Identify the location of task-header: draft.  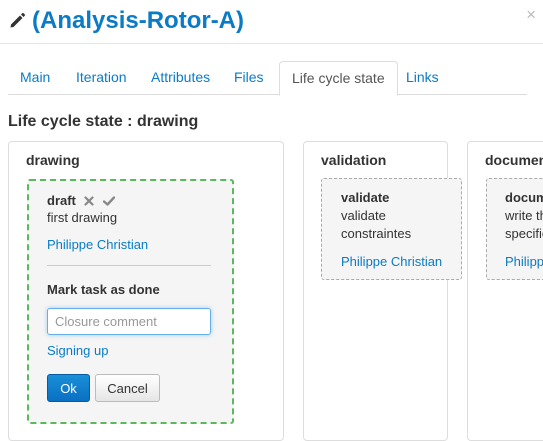
(81, 201).